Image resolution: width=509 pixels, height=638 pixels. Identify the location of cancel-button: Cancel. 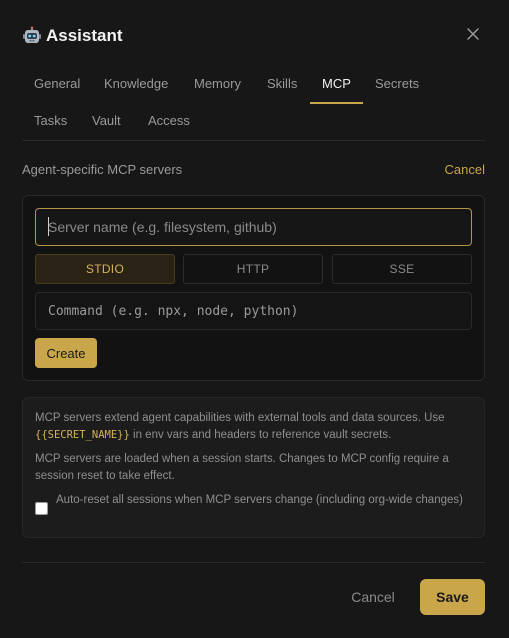
(373, 597).